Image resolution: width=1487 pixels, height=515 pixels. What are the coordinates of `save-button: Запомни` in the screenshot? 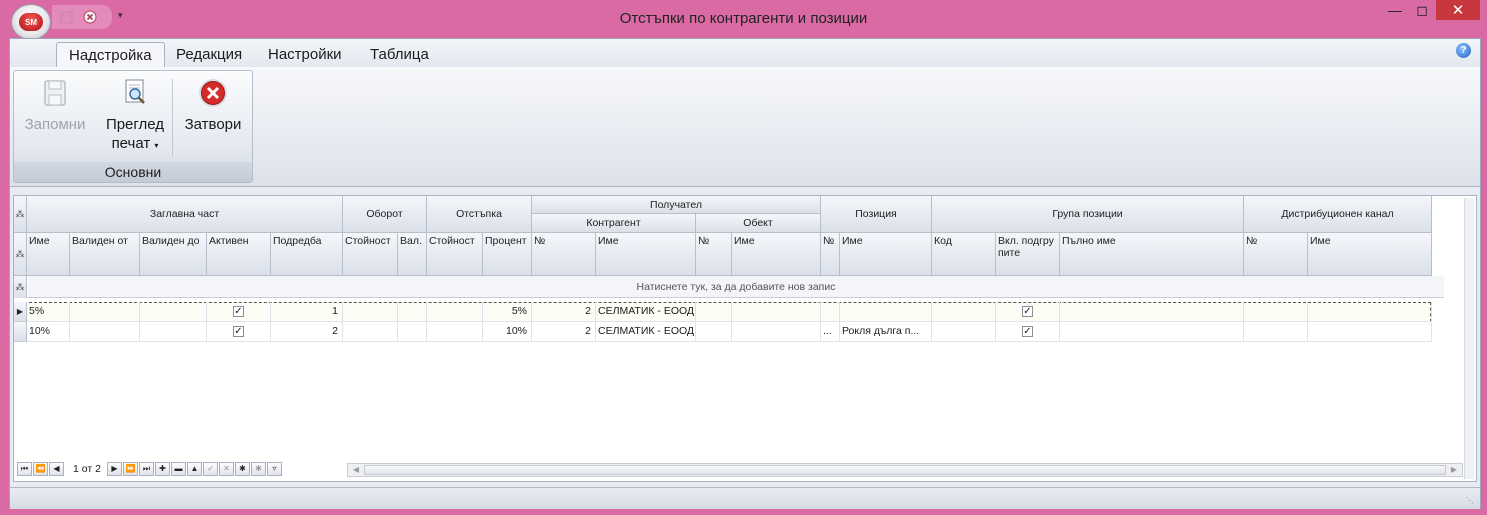 It's located at (55, 105).